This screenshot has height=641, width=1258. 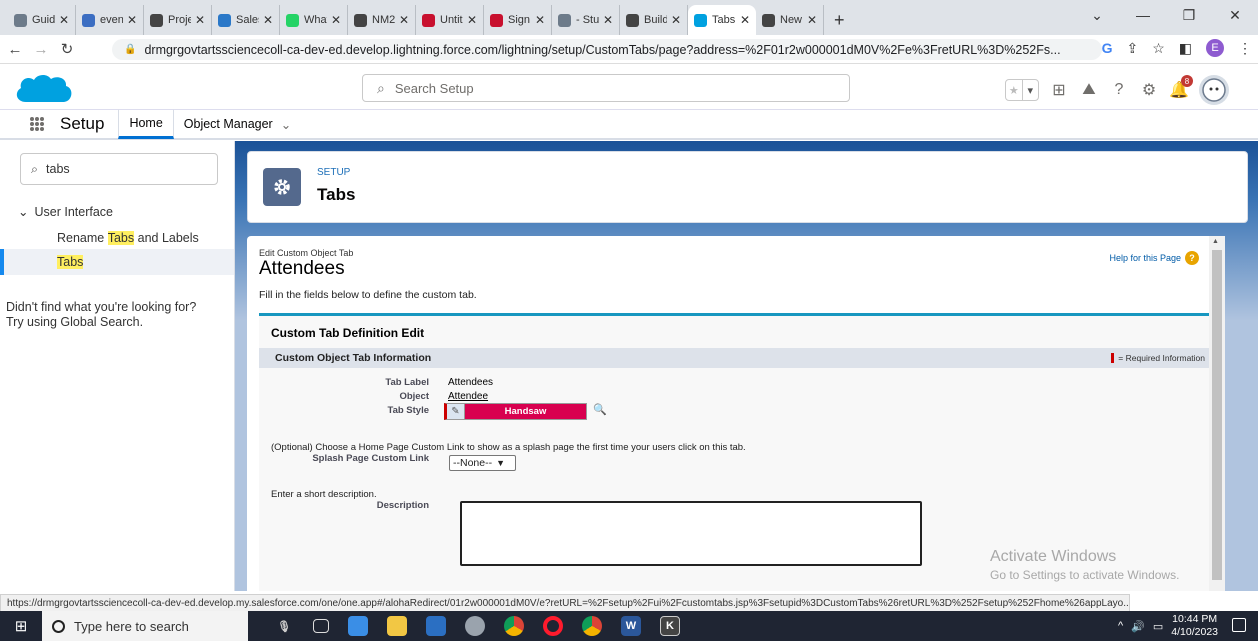 What do you see at coordinates (1189, 15) in the screenshot?
I see `restore-button: ❐` at bounding box center [1189, 15].